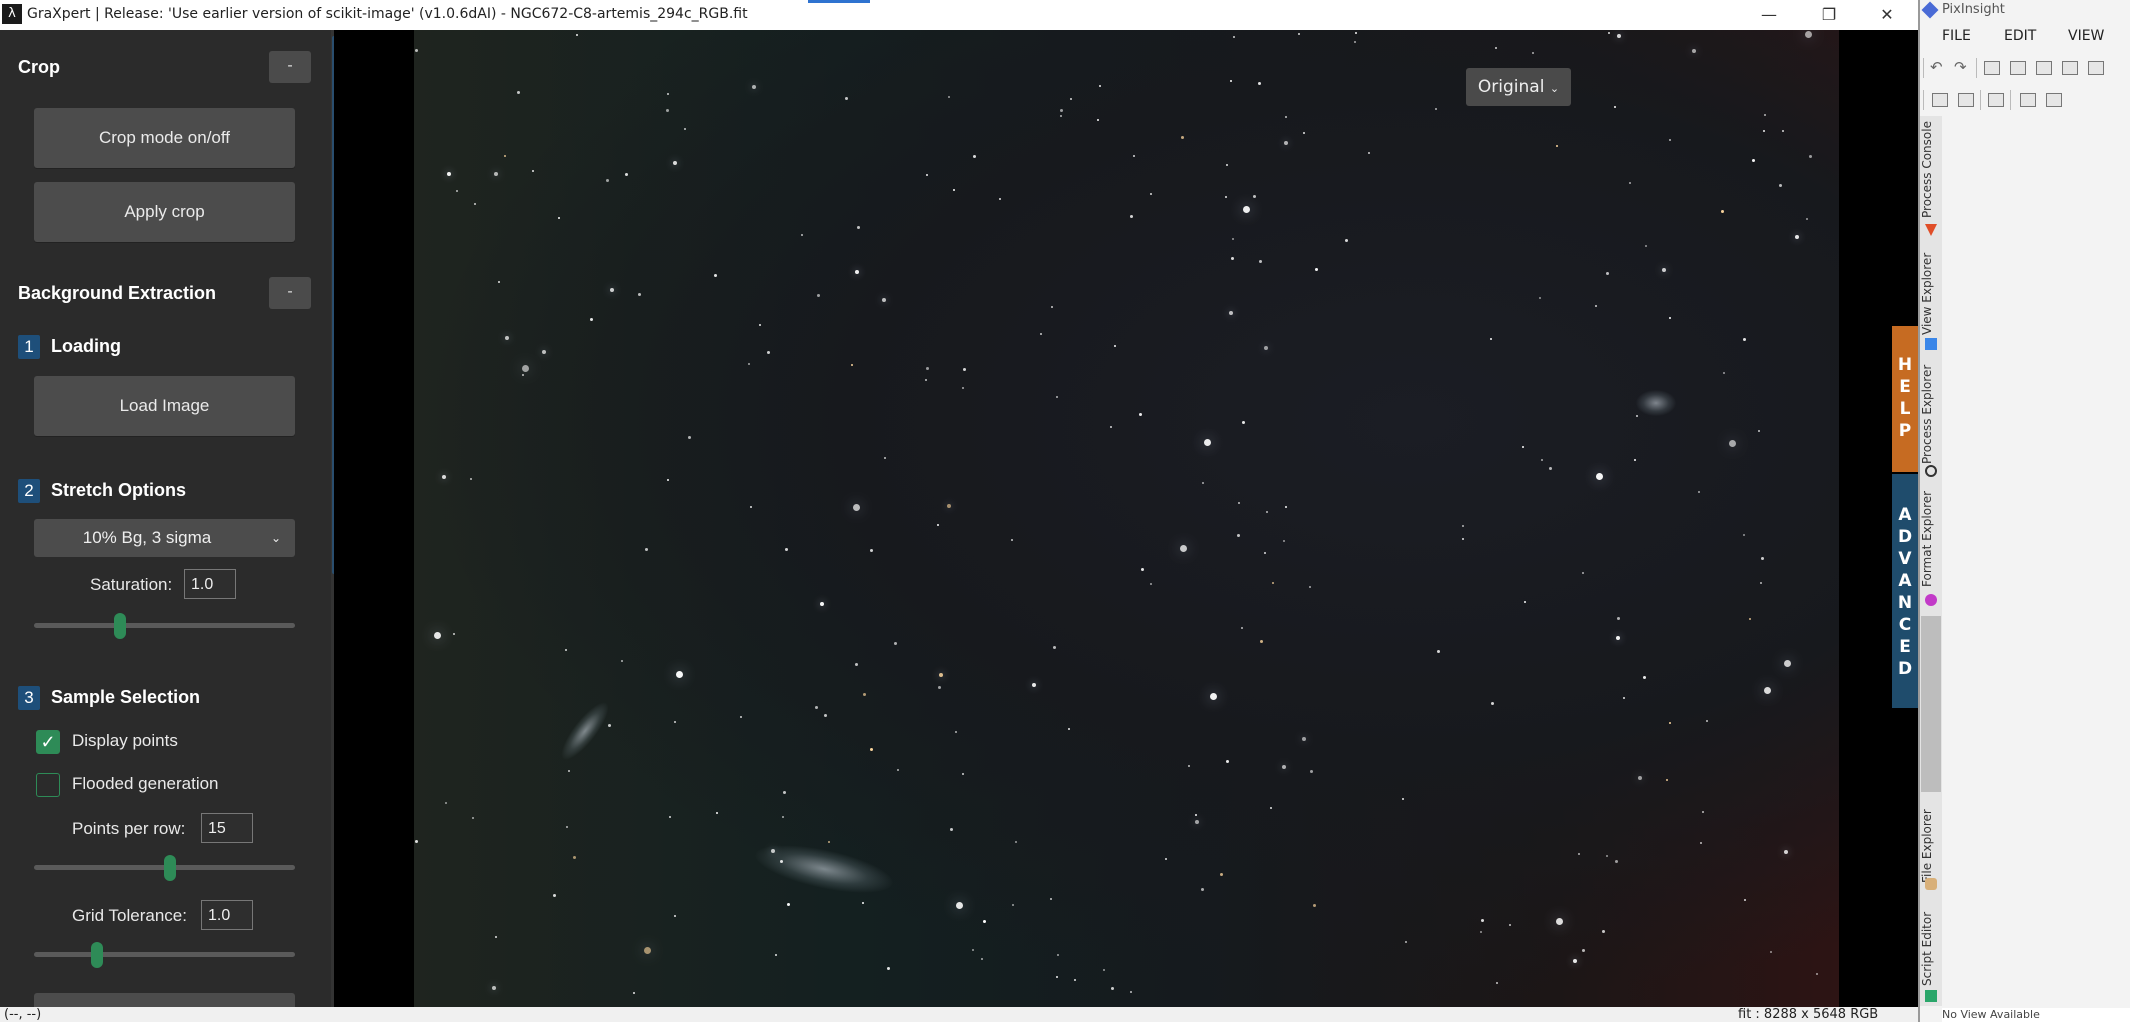 The image size is (2130, 1022). Describe the element at coordinates (164, 1000) in the screenshot. I see `next-panel-button` at that location.